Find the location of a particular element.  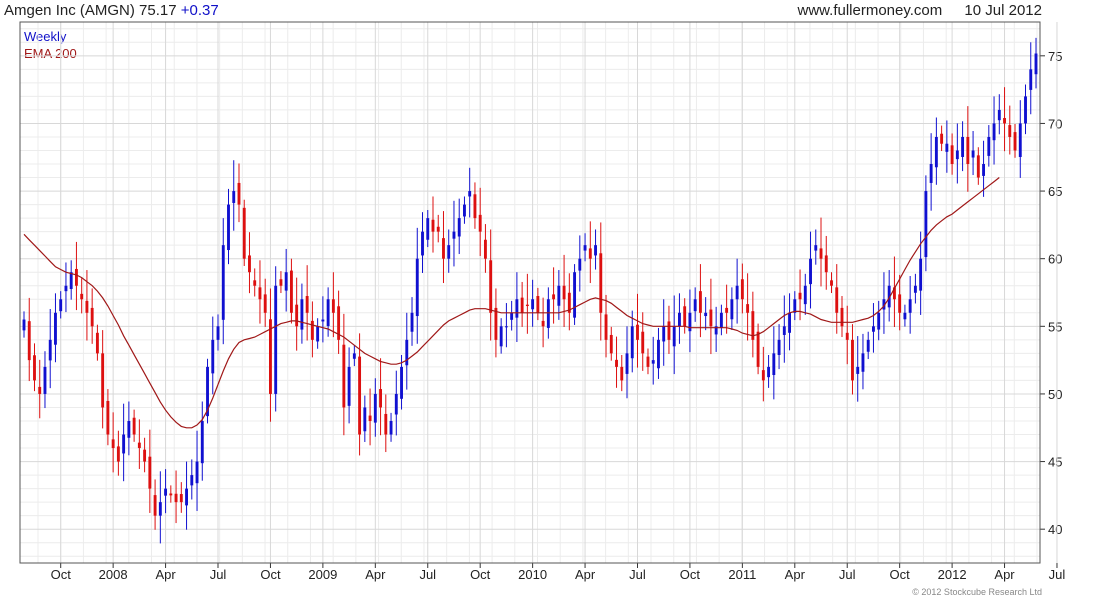

y-tick-label: 55 is located at coordinates (1055, 326).